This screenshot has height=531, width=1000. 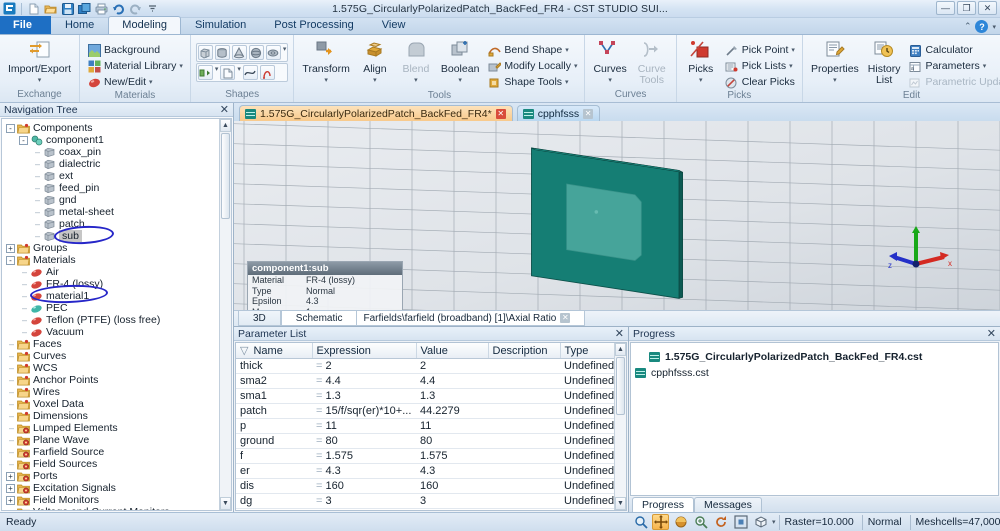 I want to click on calculator-button: Calculator, so click(x=953, y=50).